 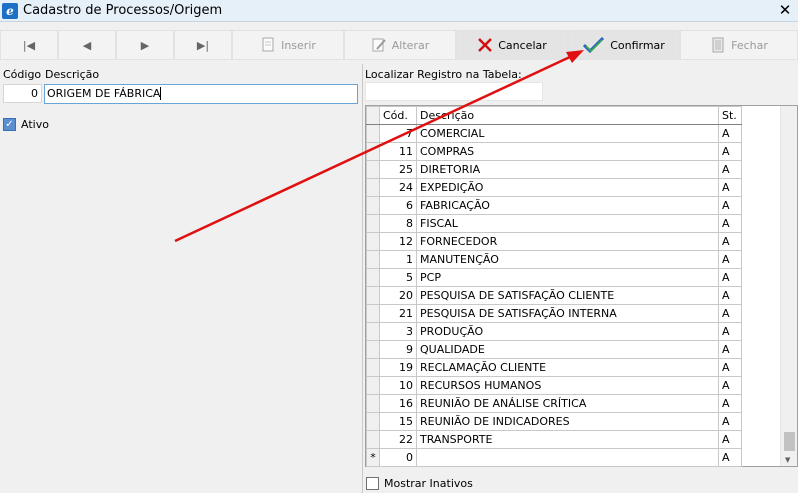 What do you see at coordinates (398, 313) in the screenshot?
I see `cell-cod: 21` at bounding box center [398, 313].